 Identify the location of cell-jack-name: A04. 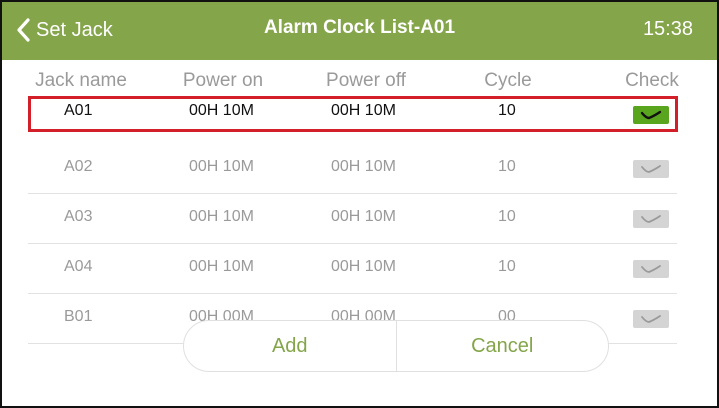
(78, 266).